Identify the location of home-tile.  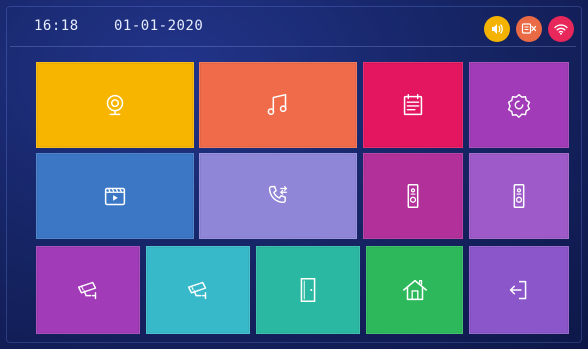
(414, 290).